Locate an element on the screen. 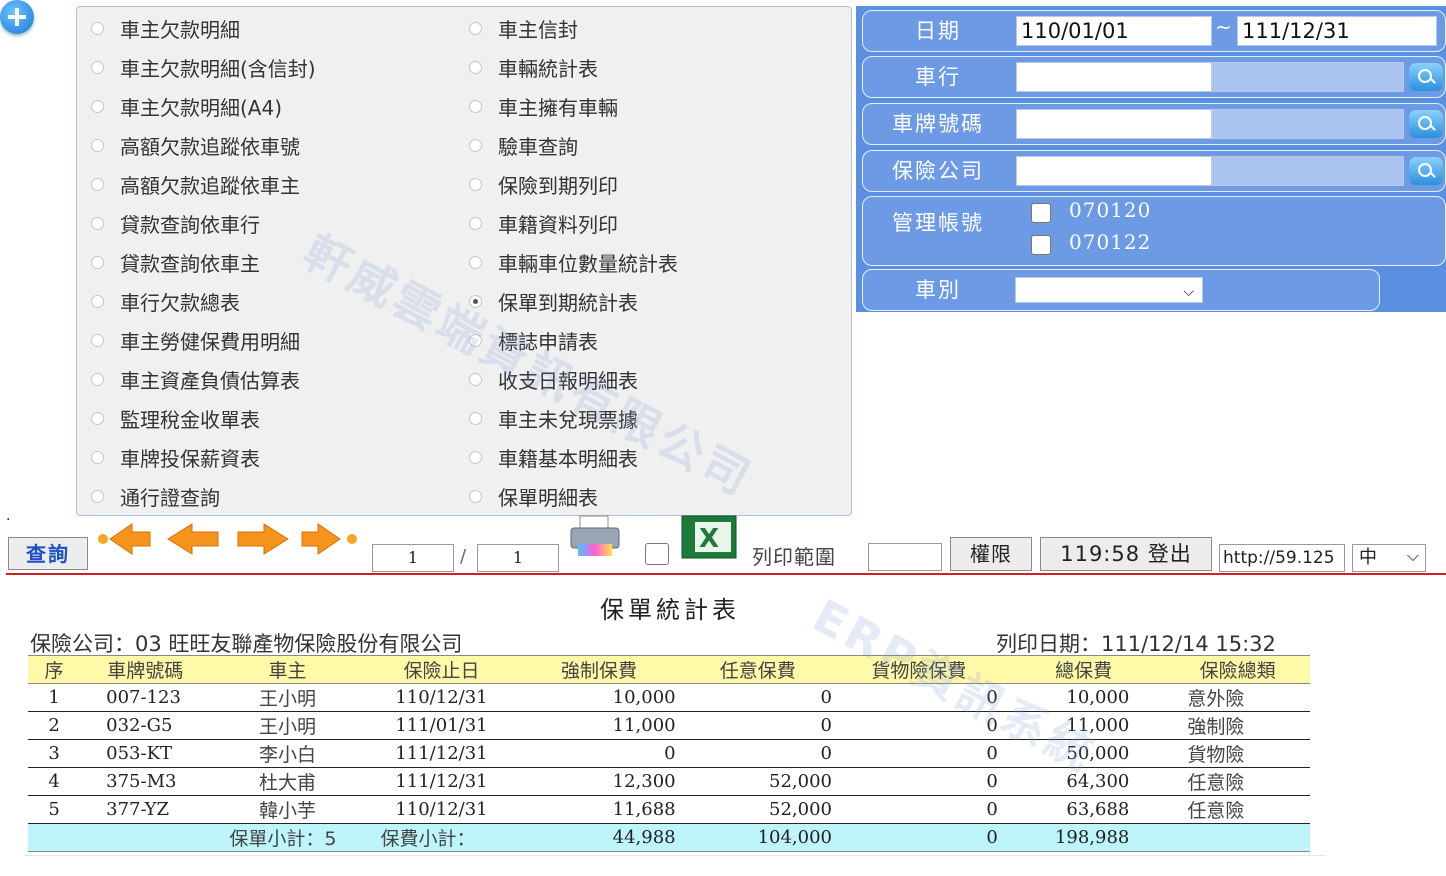 This screenshot has width=1446, height=876. next-page-icon is located at coordinates (263, 539).